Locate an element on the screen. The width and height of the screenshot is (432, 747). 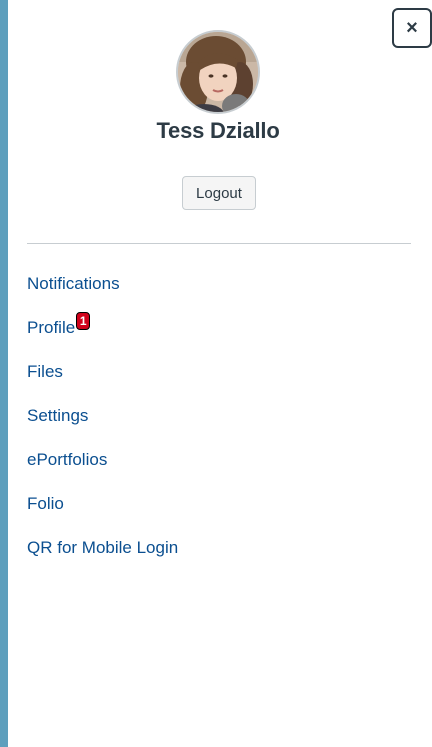
menu-item-files: Files is located at coordinates (102, 380).